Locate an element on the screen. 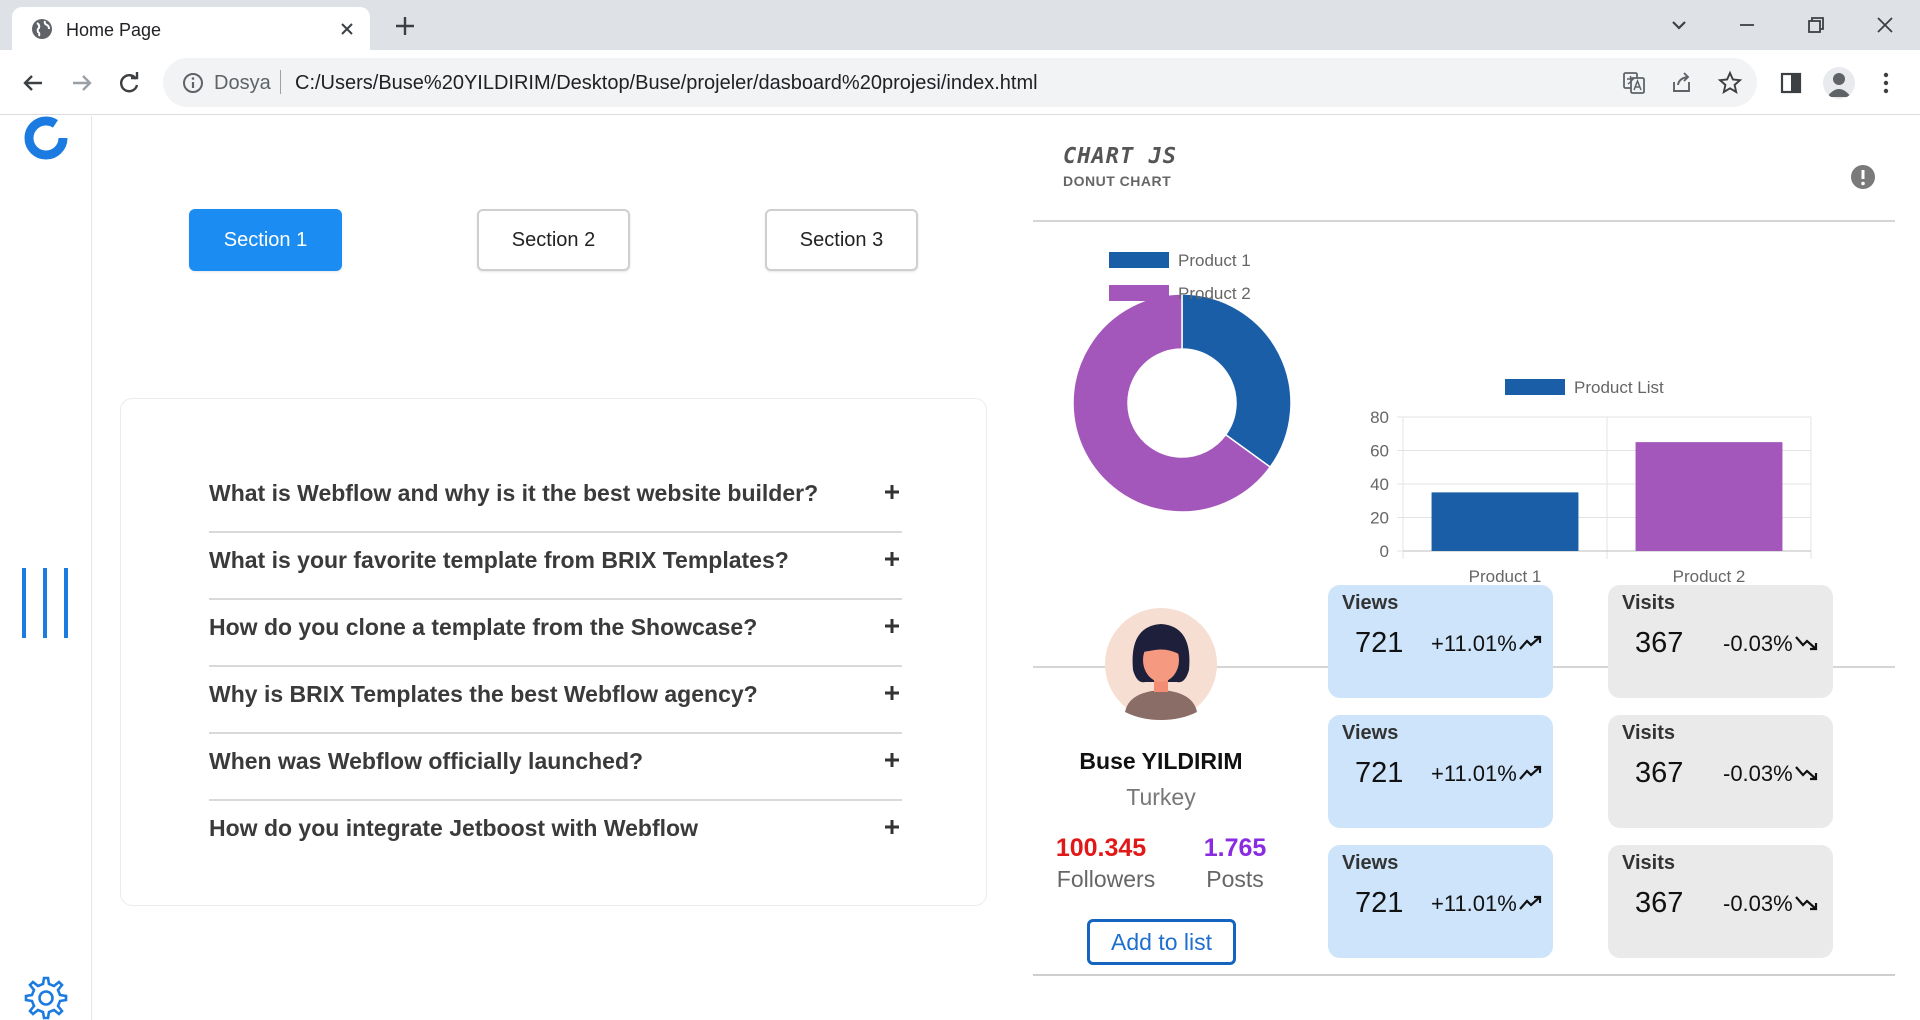  logo-icon is located at coordinates (46, 139).